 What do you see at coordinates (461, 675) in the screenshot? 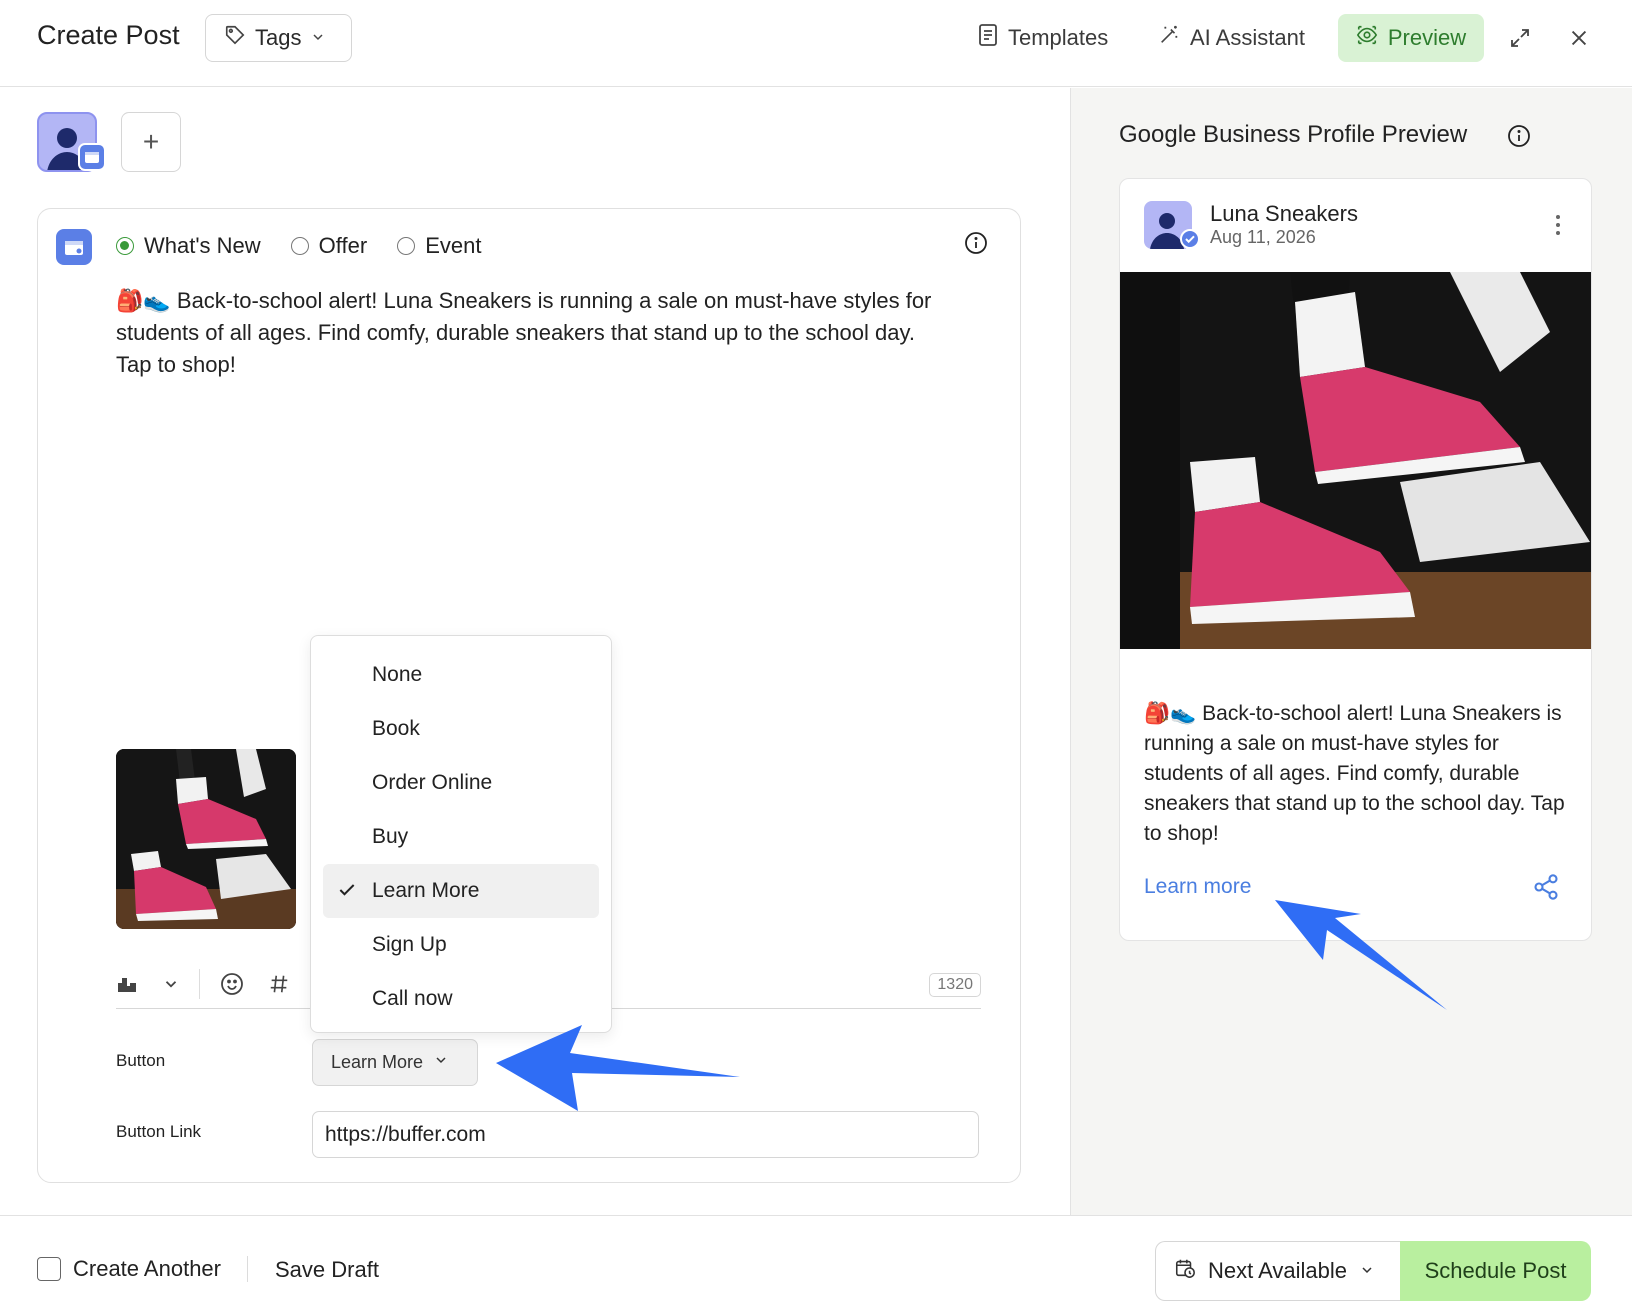
I see `dropdown-option-none: None` at bounding box center [461, 675].